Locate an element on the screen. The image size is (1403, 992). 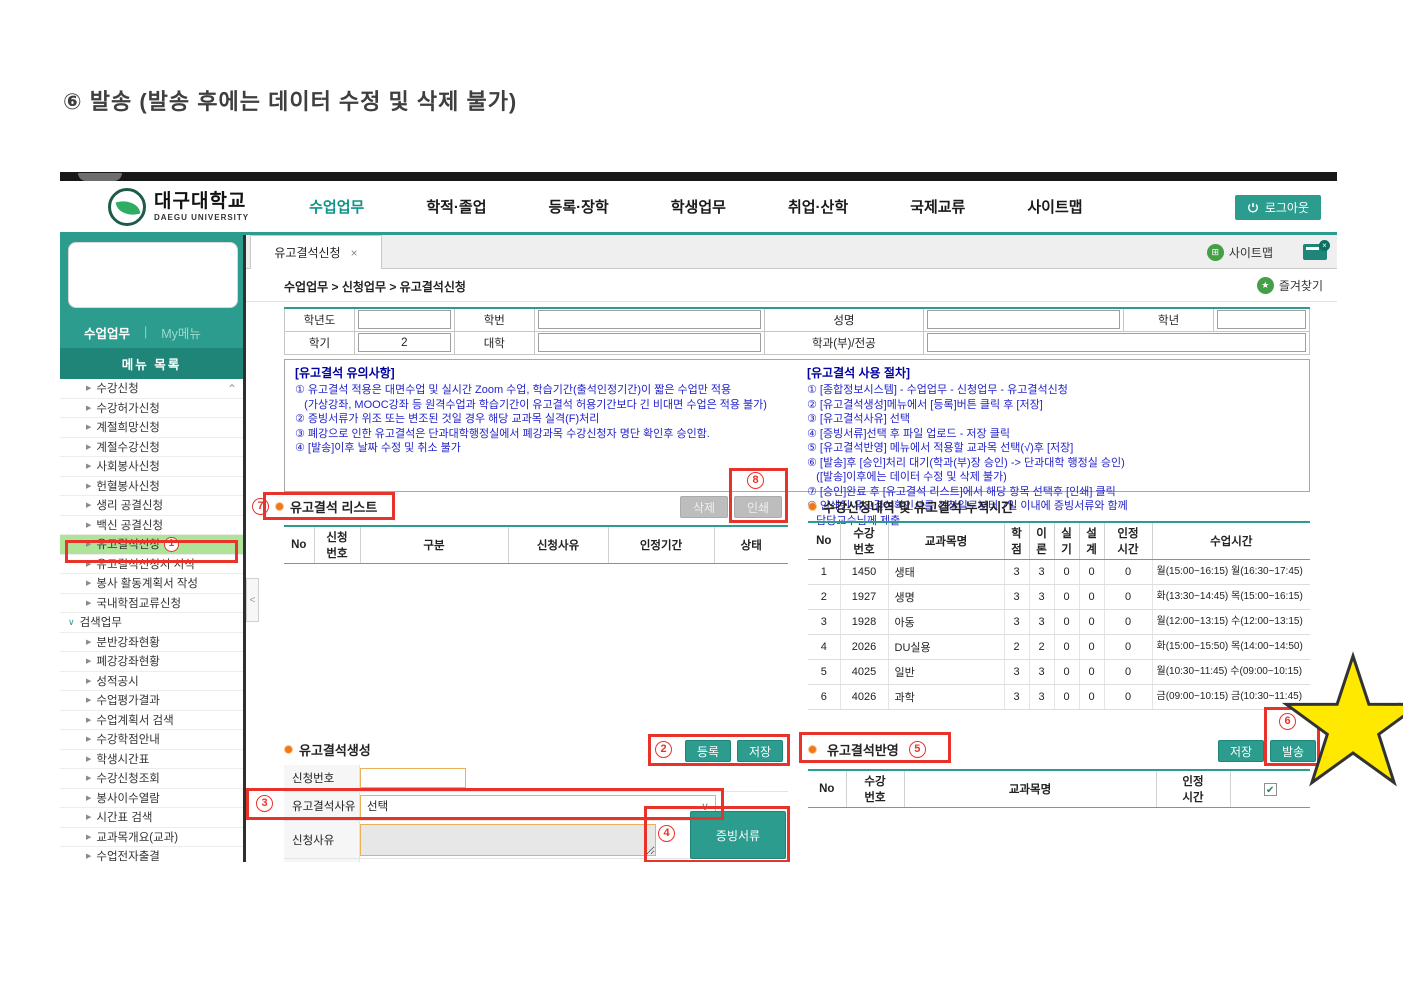
register-button: 등록 is located at coordinates (708, 751).